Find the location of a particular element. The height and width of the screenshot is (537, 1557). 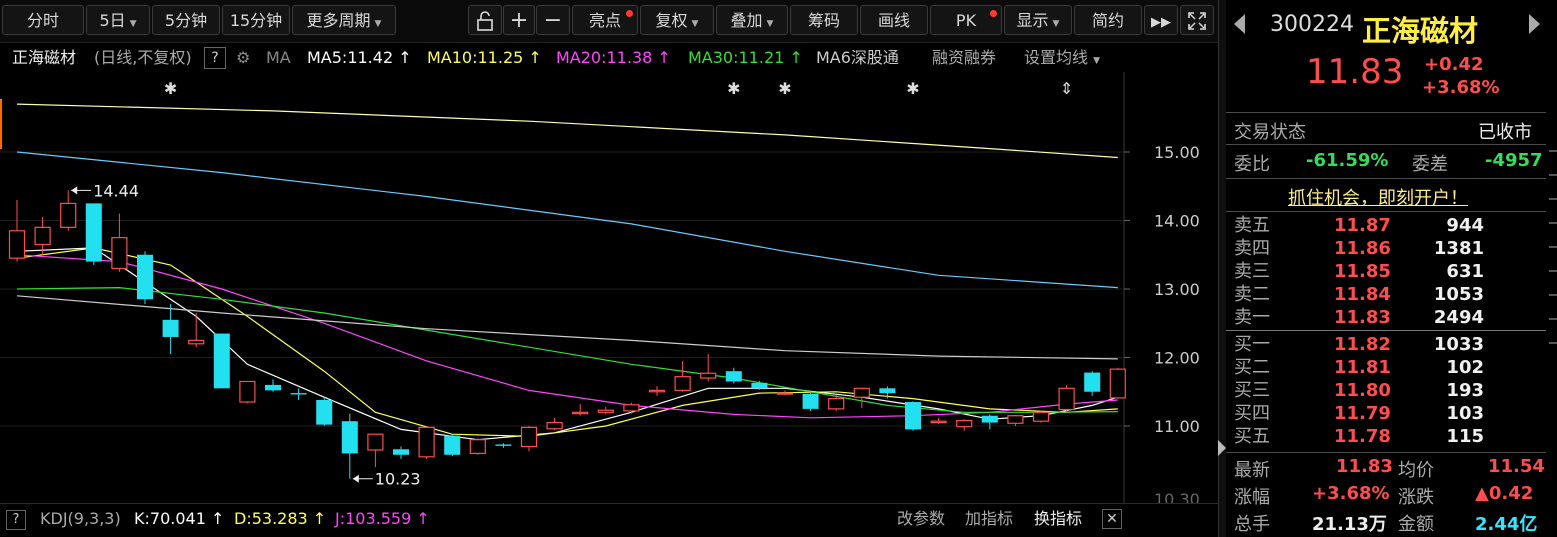

zoom-out-icon: − is located at coordinates (553, 20).